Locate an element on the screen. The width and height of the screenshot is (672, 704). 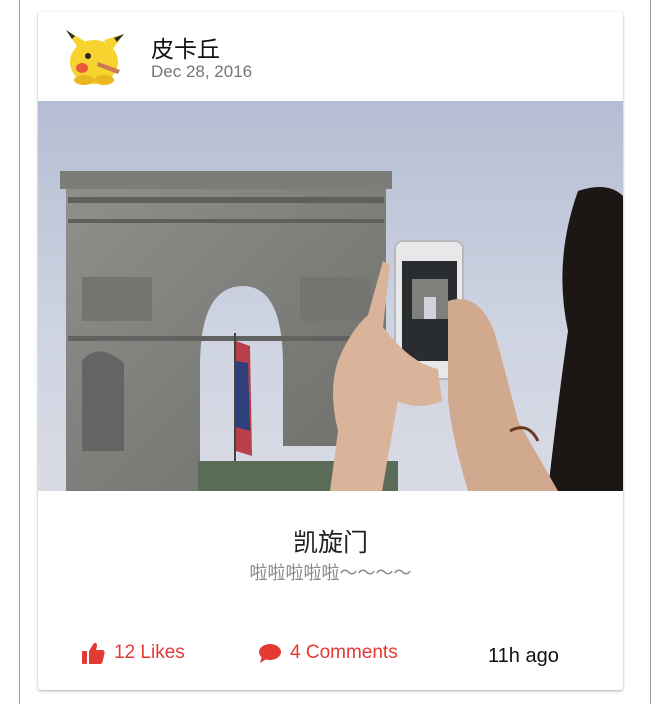
page-frame-left-border is located at coordinates (19, 352).